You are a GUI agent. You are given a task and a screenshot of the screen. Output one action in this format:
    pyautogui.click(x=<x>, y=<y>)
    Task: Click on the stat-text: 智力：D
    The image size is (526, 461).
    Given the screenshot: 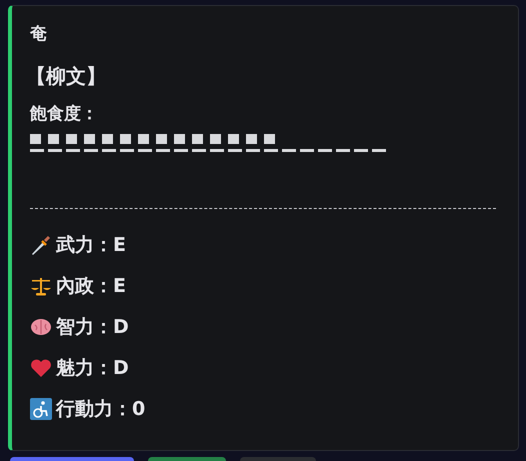 What is the action you would take?
    pyautogui.click(x=92, y=327)
    